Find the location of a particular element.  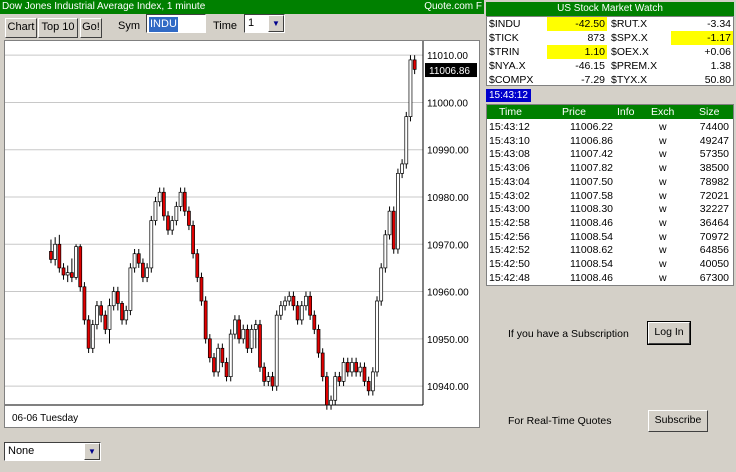

indicator-select-value: None is located at coordinates (21, 451).